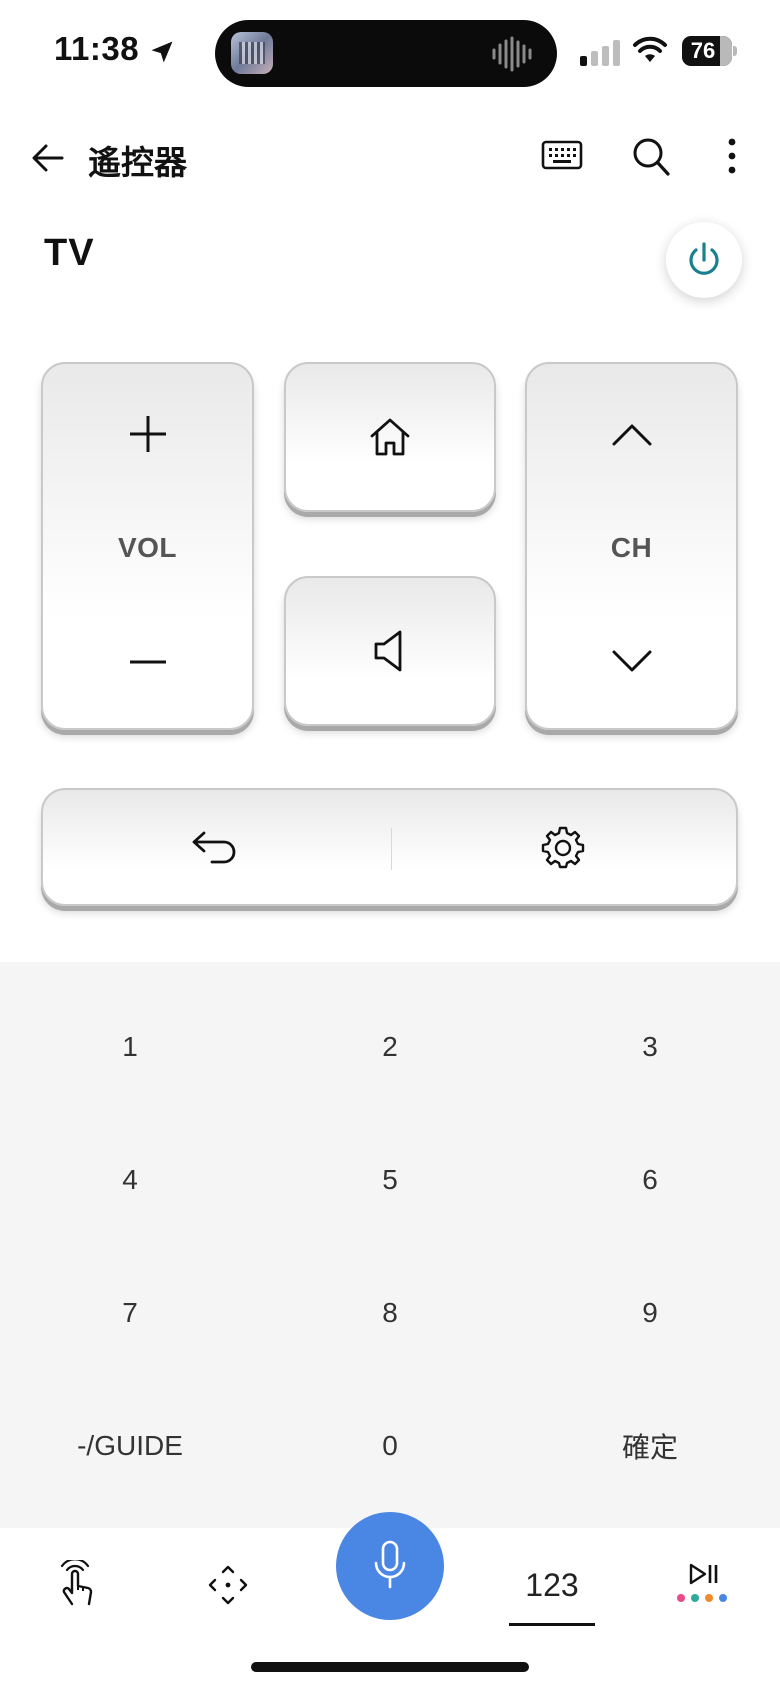  I want to click on wifi-icon, so click(650, 49).